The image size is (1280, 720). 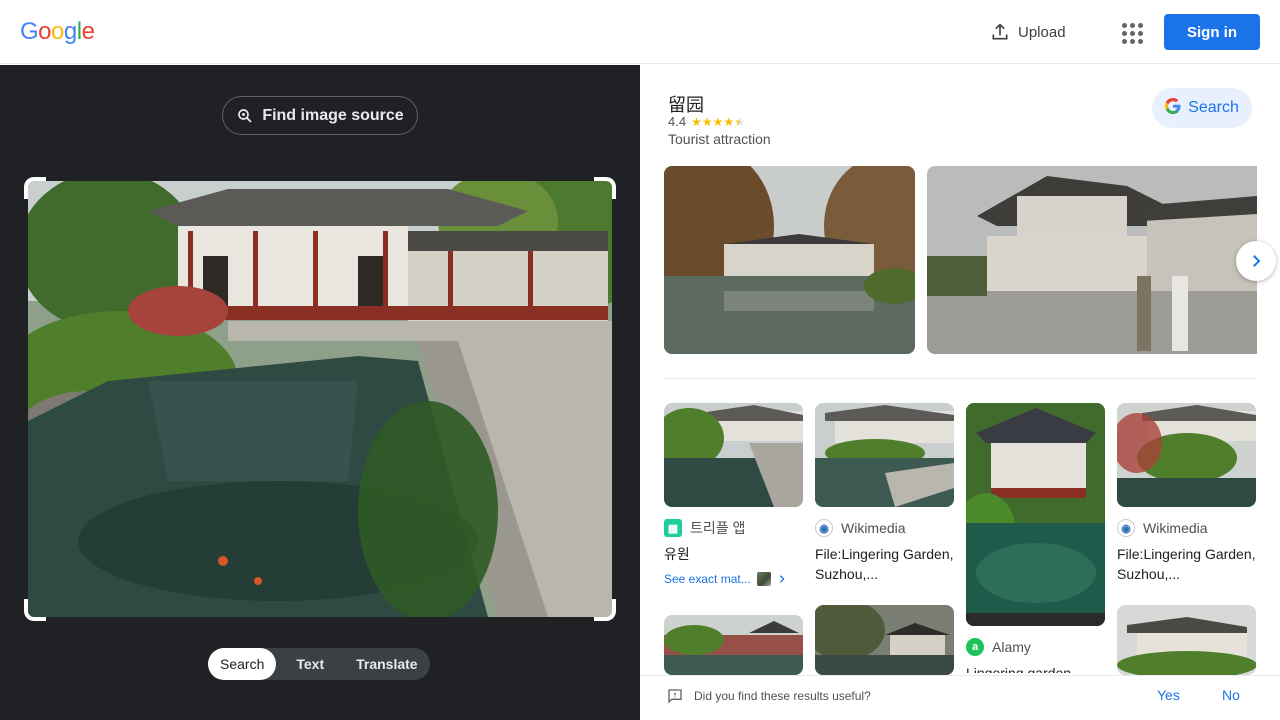 What do you see at coordinates (640, 32) in the screenshot?
I see `header: Google Upload Sign in` at bounding box center [640, 32].